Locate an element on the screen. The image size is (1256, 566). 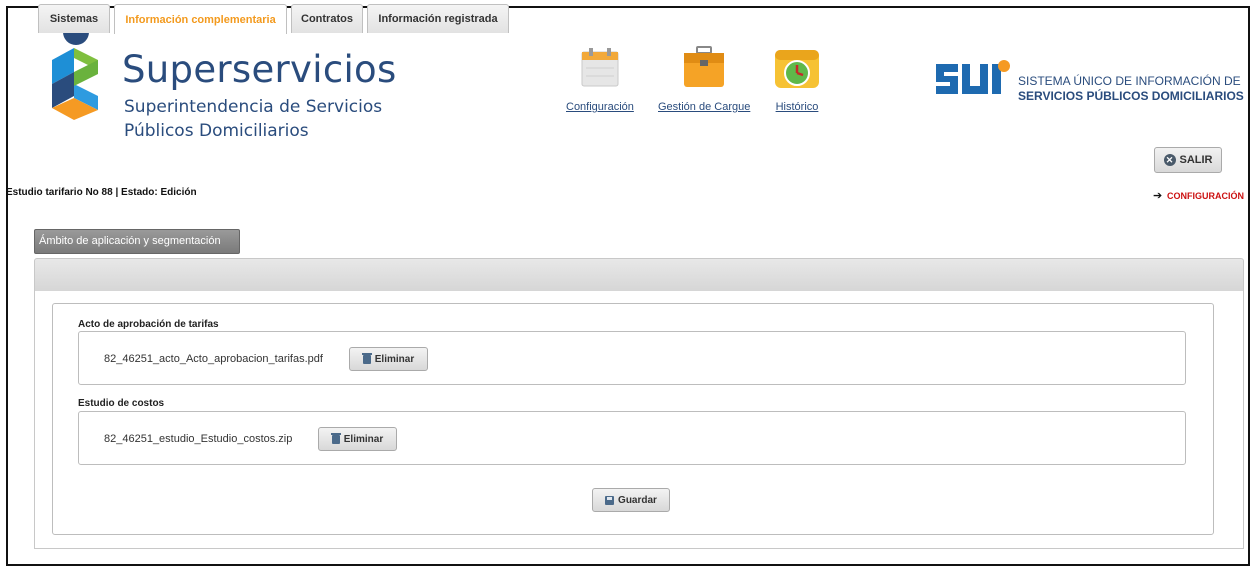
tab-contratos: Contratos is located at coordinates (327, 18).